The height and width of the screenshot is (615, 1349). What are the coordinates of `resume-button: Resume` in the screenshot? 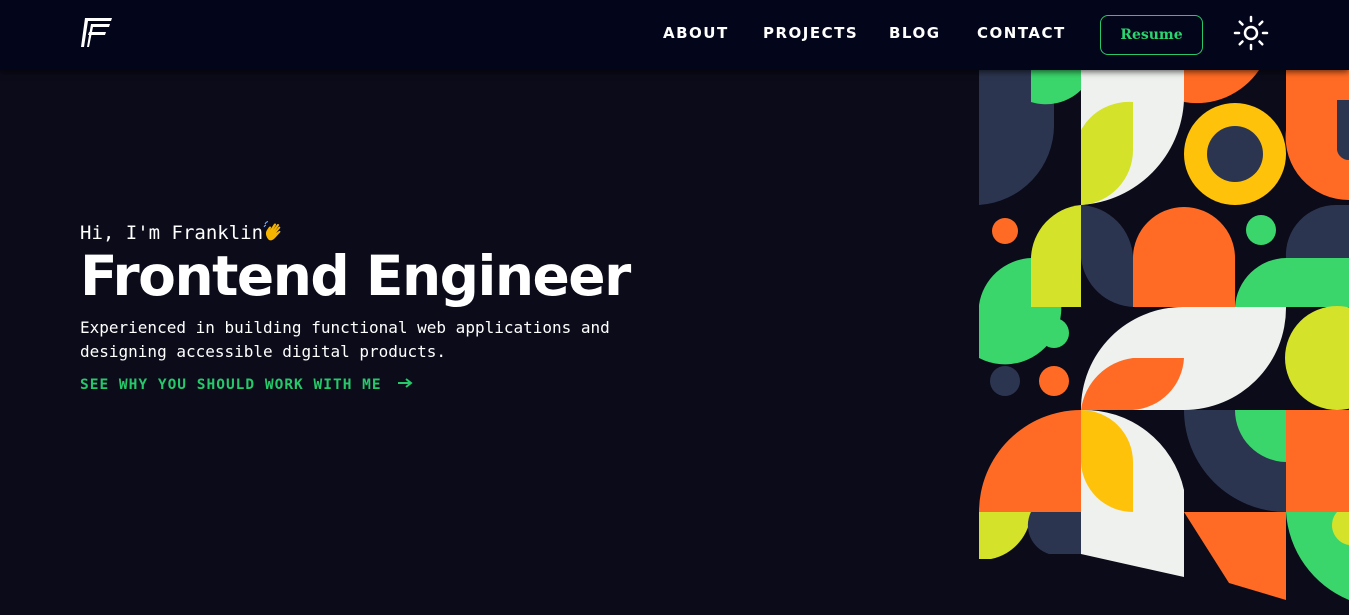 It's located at (1151, 35).